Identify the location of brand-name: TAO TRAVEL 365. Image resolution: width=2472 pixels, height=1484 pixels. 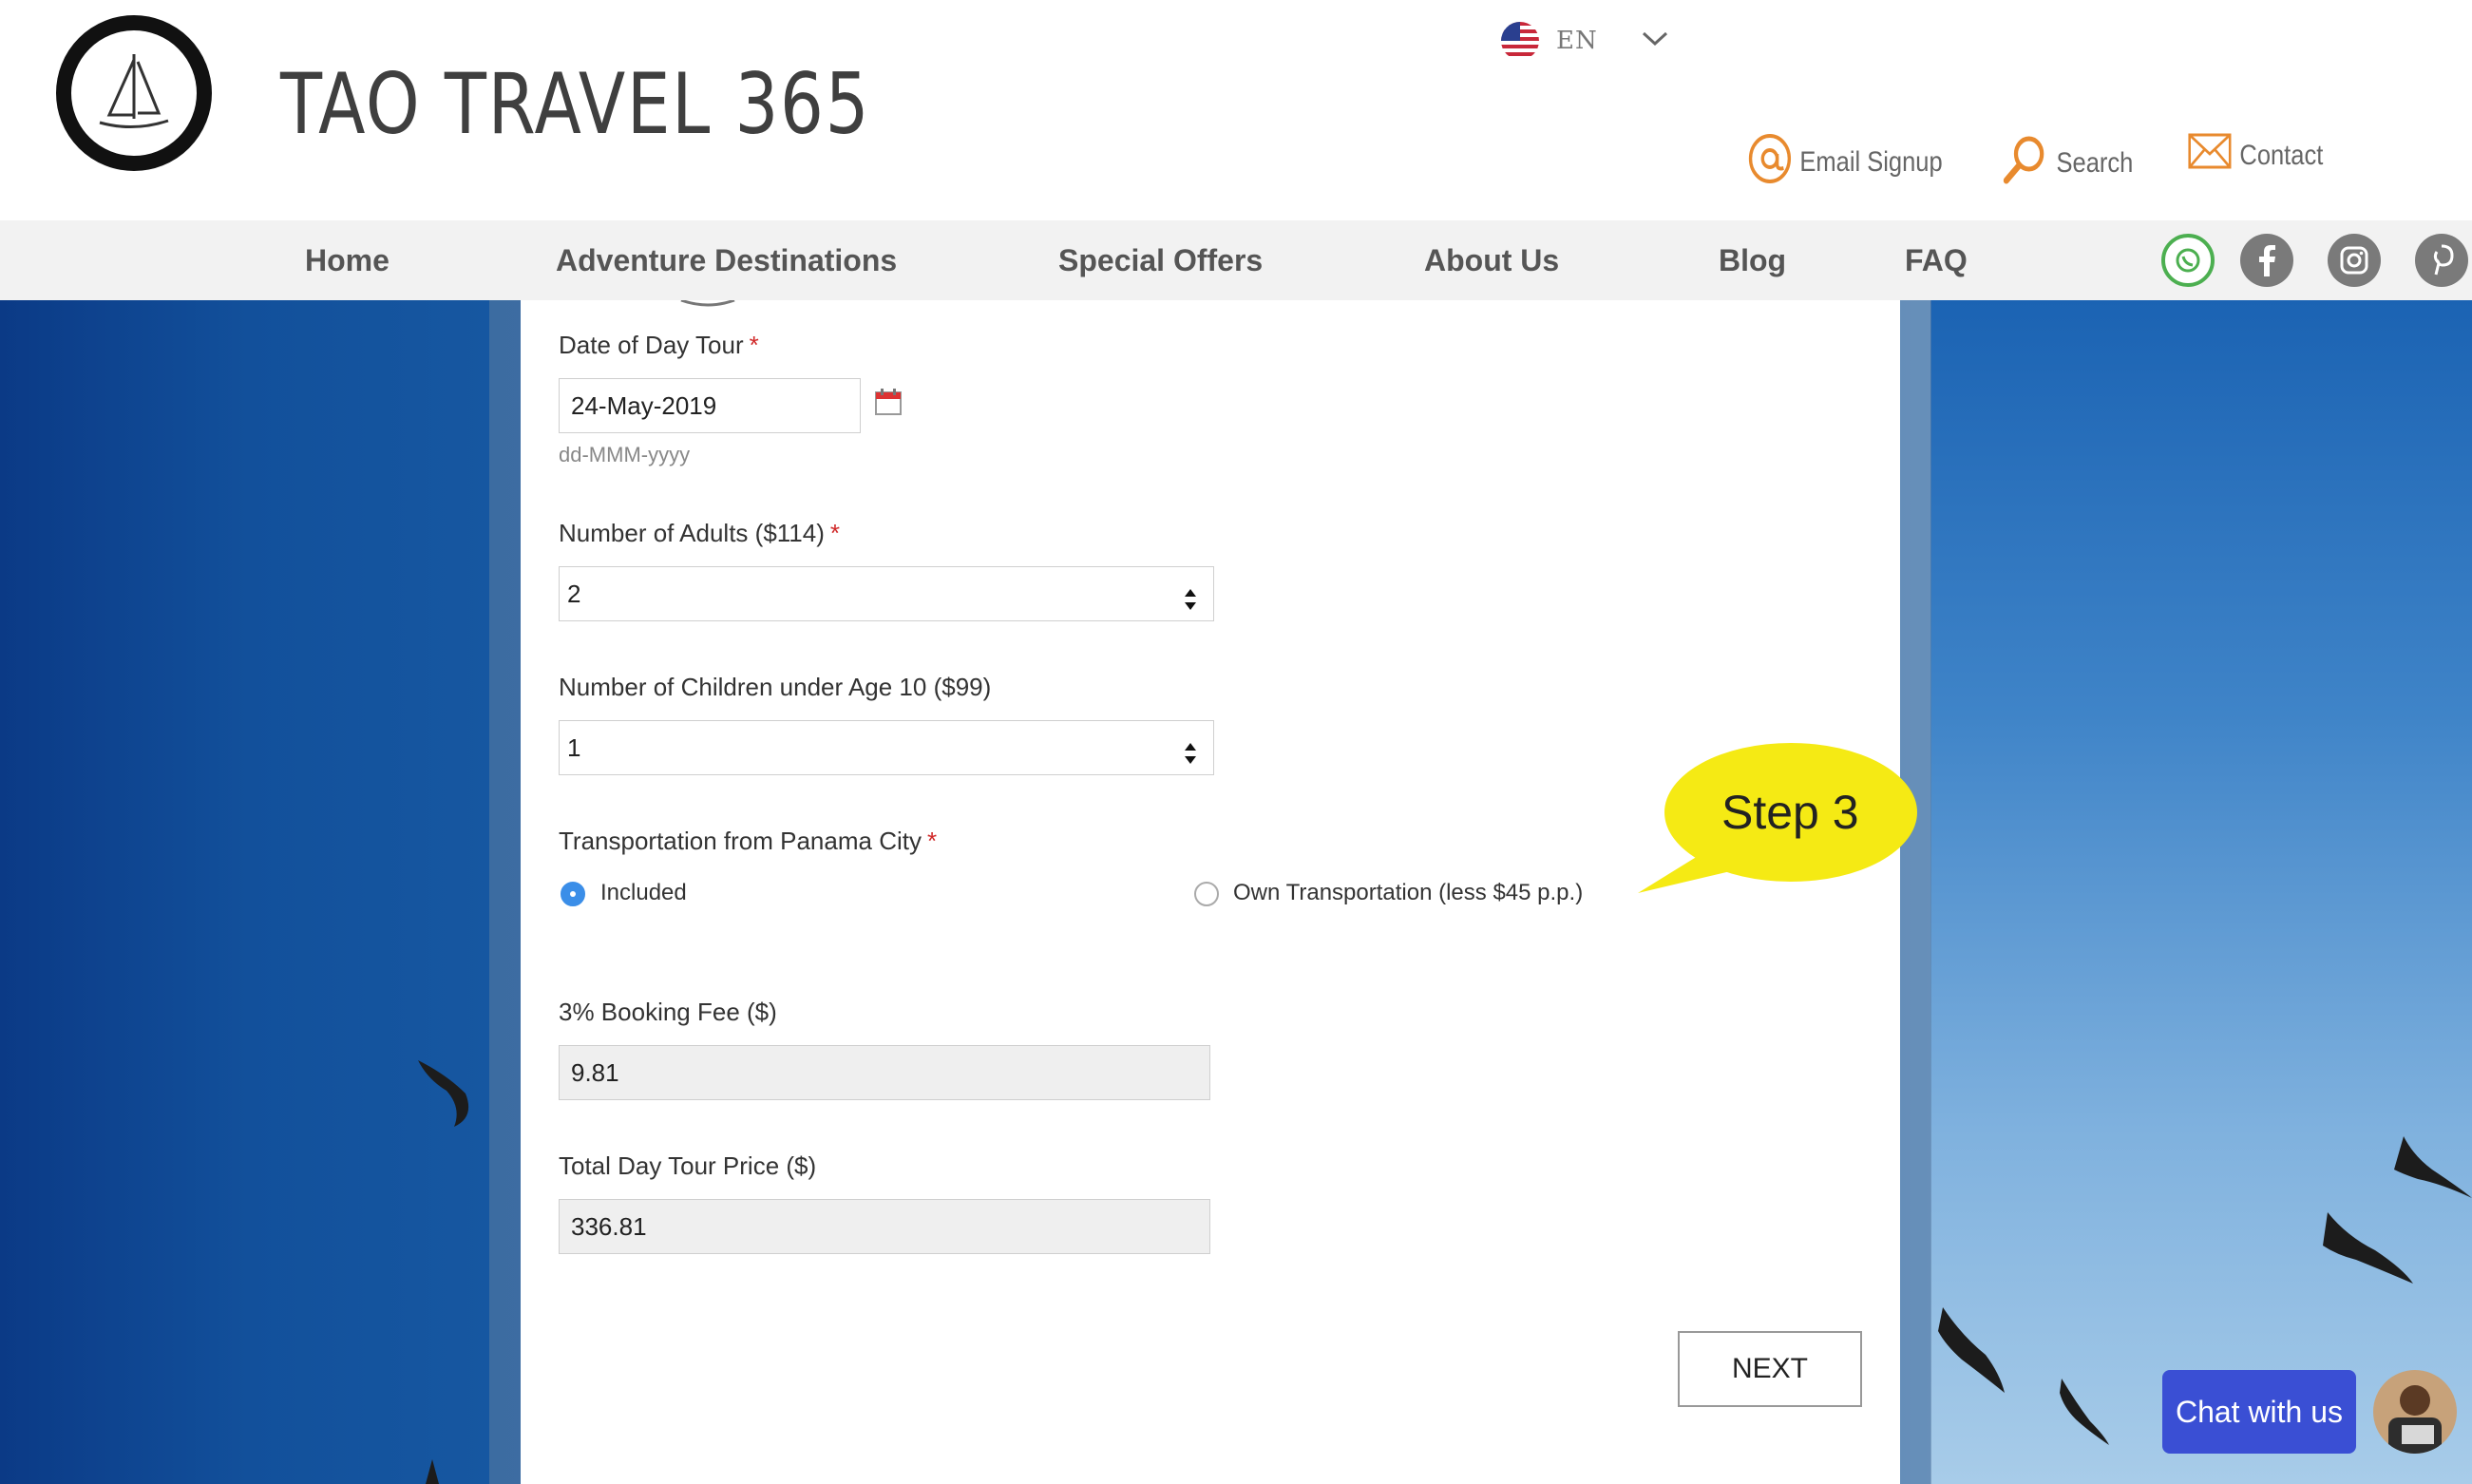
(575, 104).